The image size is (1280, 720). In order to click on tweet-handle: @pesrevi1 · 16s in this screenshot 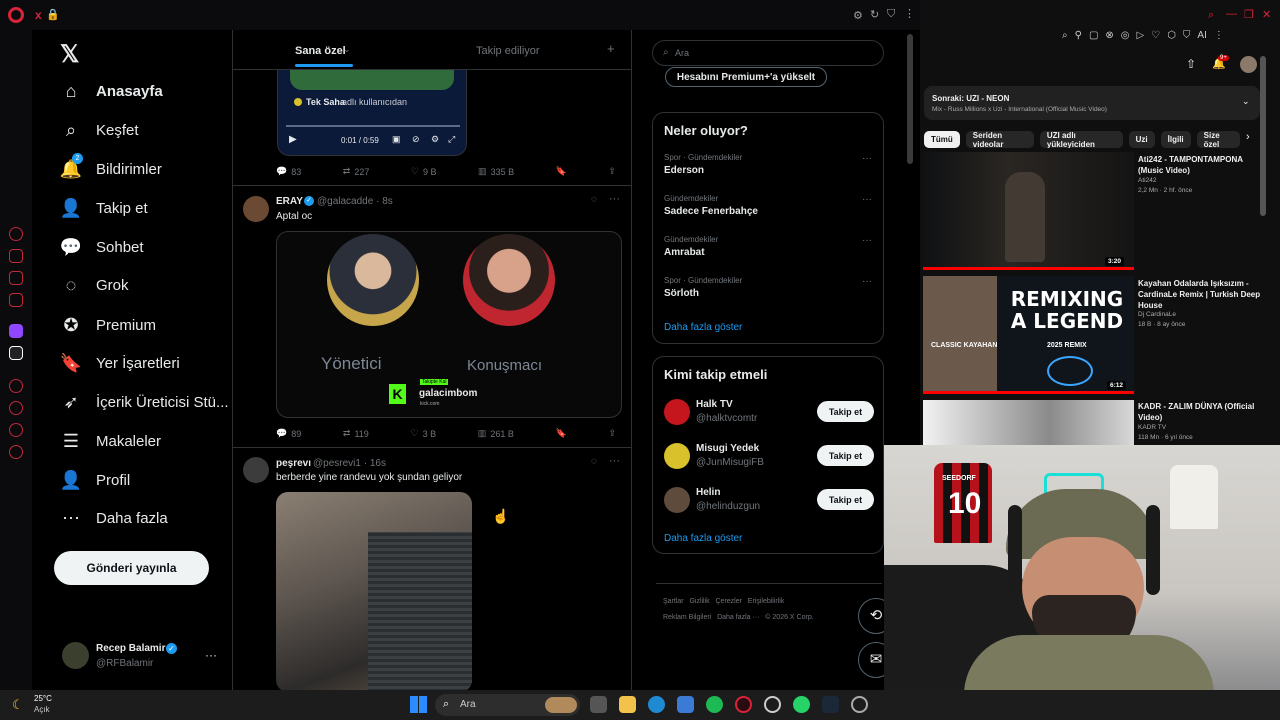, I will do `click(349, 463)`.